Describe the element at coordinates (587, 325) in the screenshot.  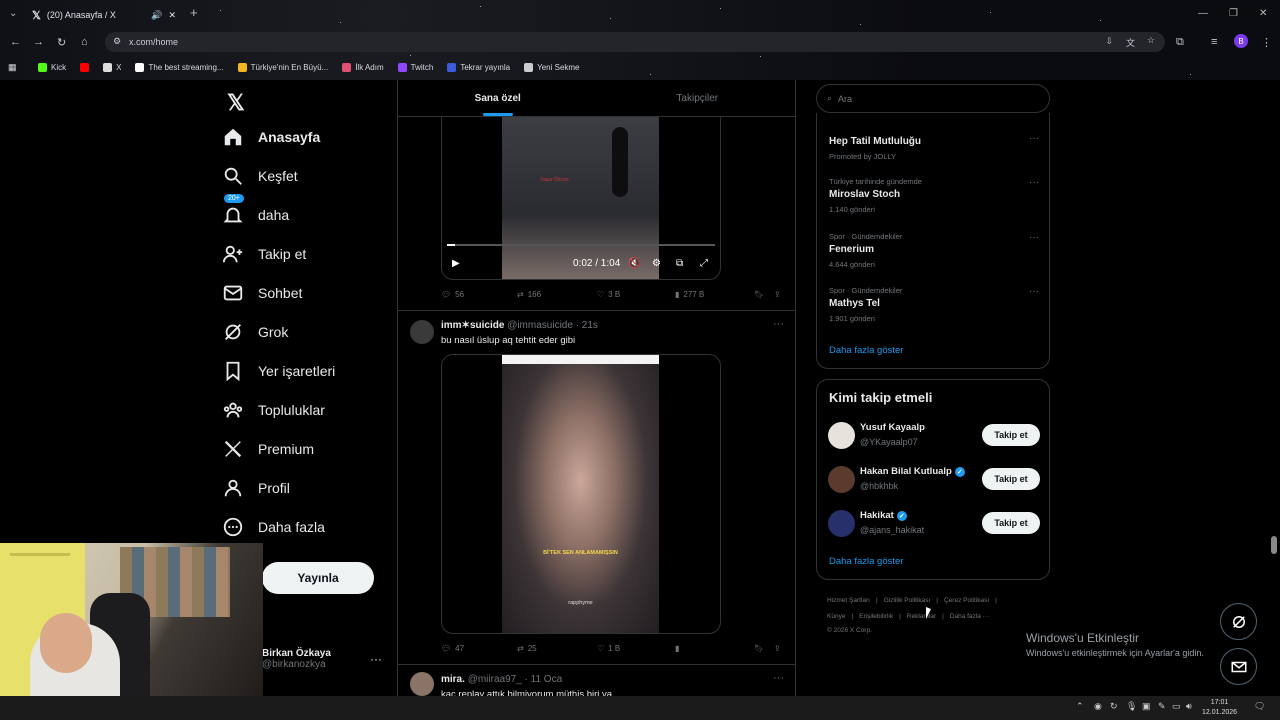
I see `post-time: · 21s` at that location.